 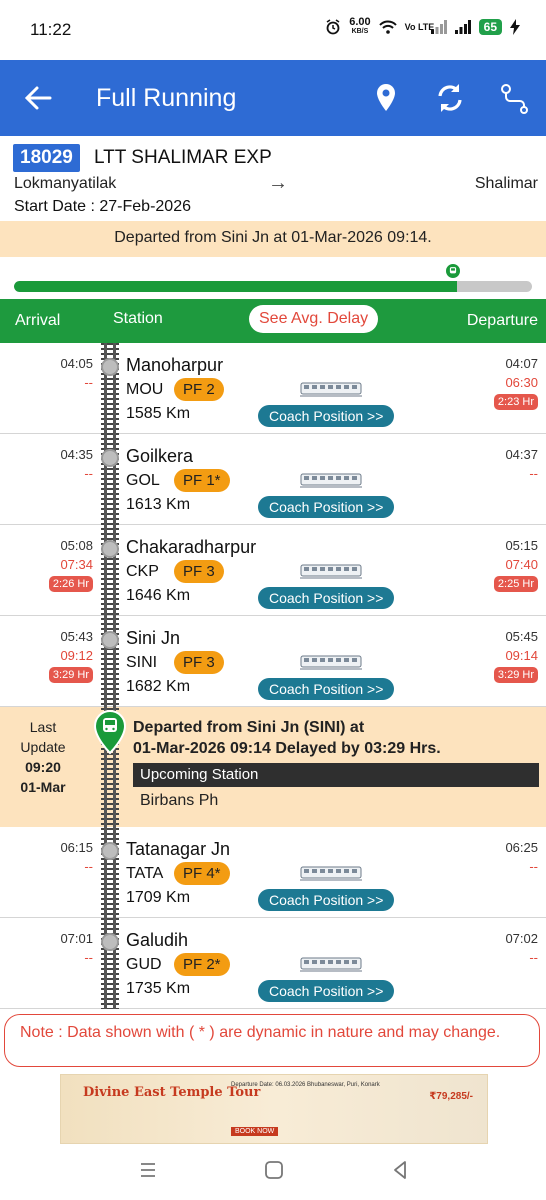 I want to click on scheduled-arrival: 05:43, so click(x=76, y=636).